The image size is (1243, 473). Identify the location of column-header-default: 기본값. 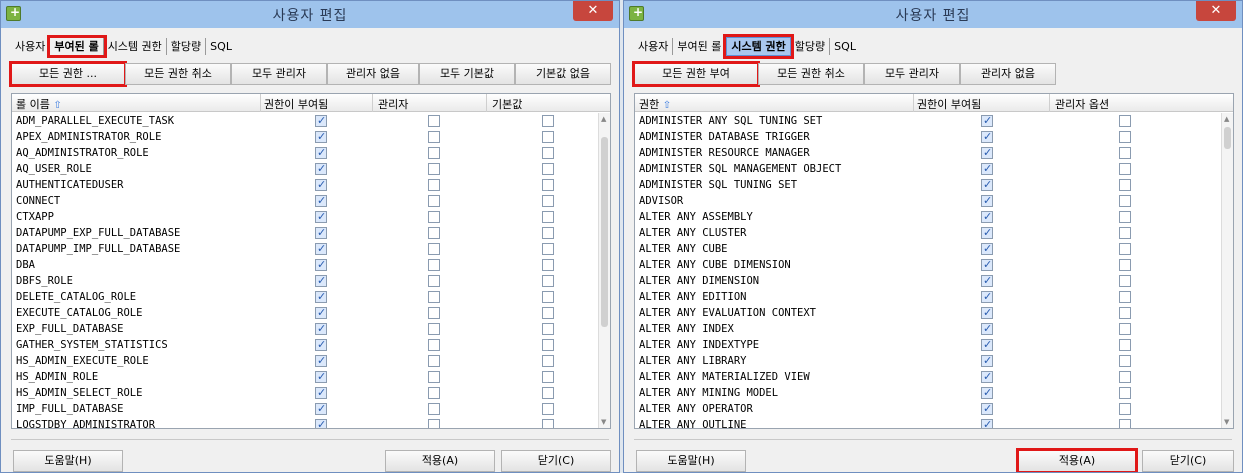
(507, 104).